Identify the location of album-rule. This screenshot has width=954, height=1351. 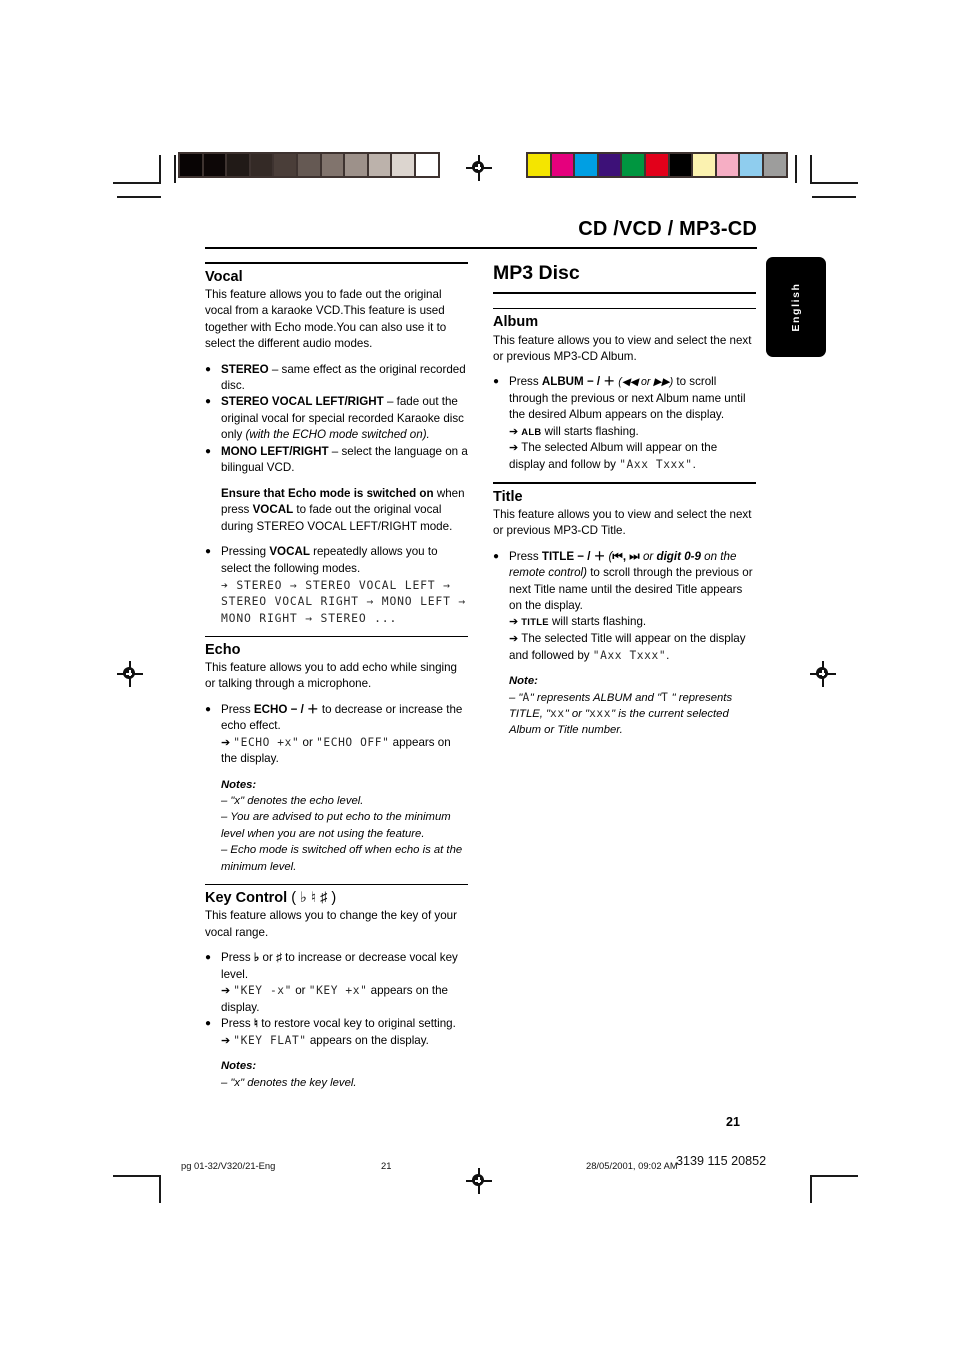
(624, 309).